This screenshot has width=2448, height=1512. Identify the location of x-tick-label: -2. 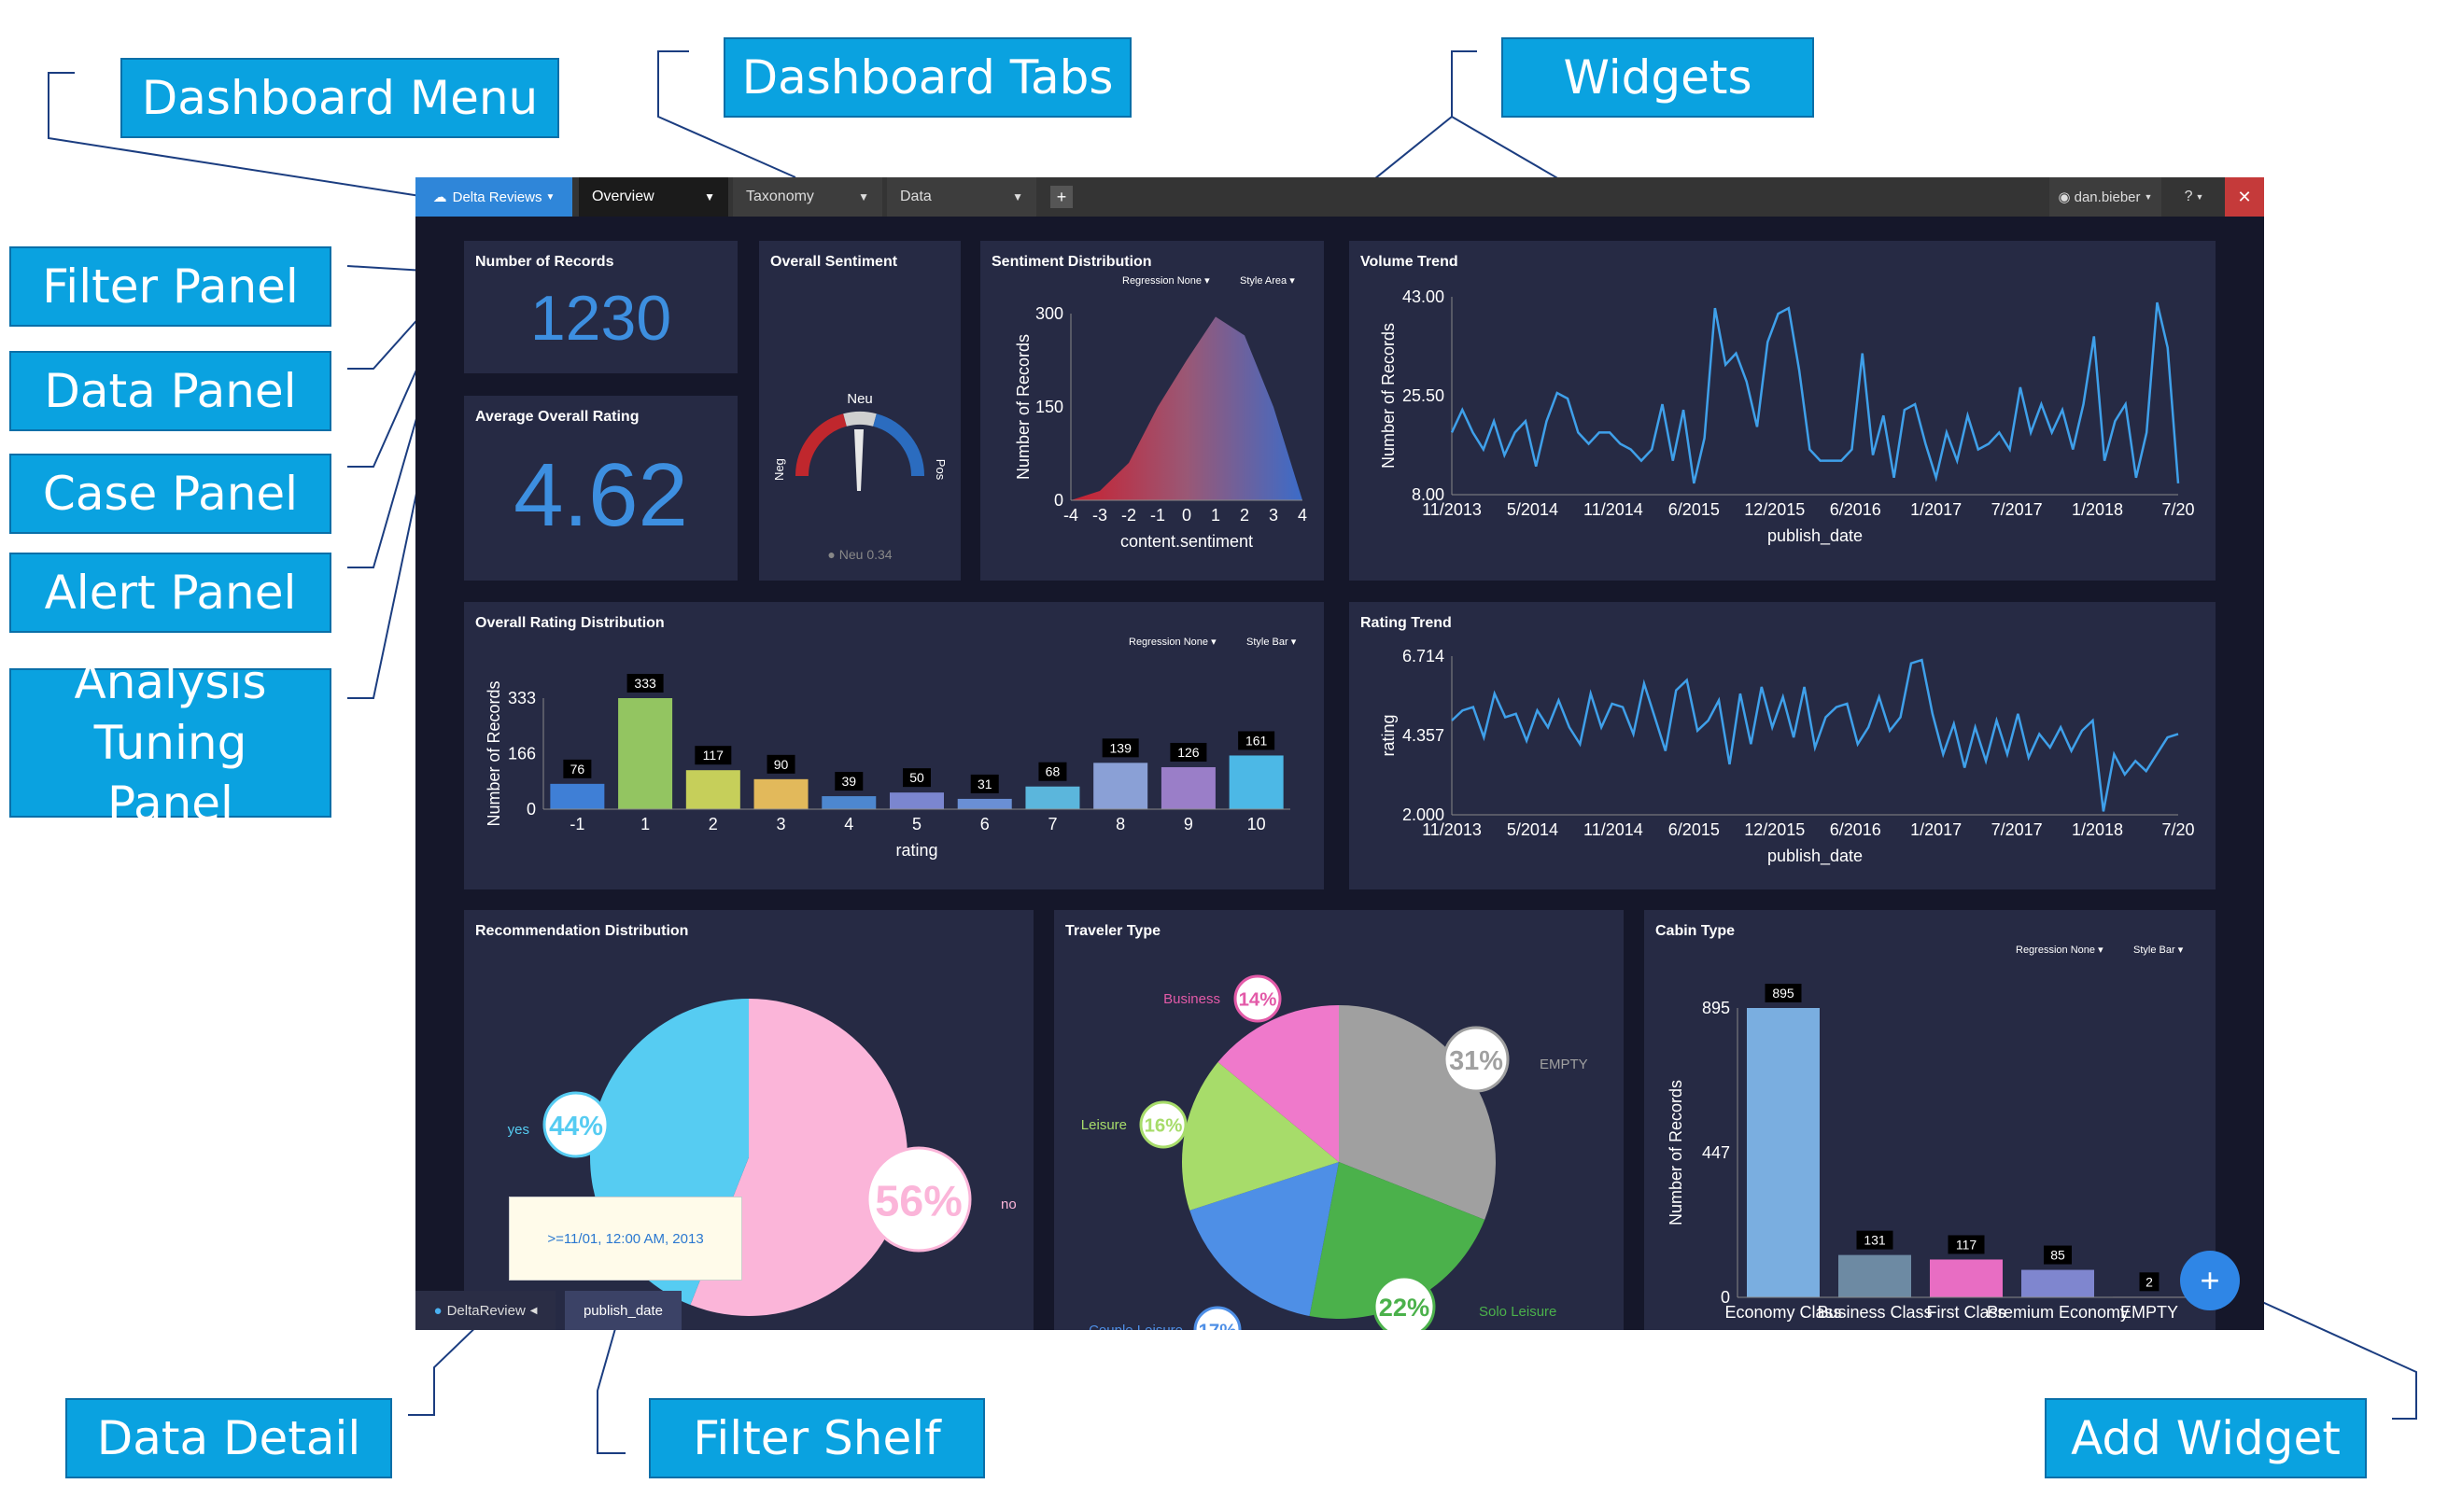
(1128, 515).